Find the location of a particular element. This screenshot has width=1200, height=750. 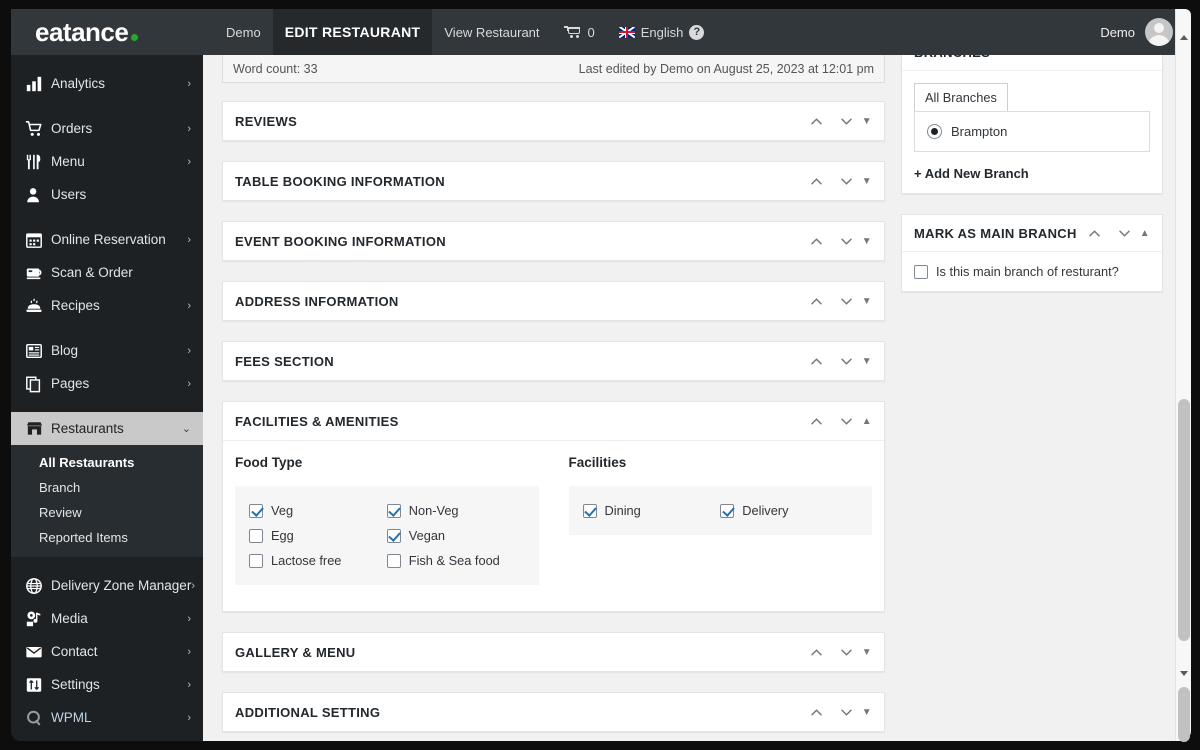

panel-header: ADDITIONAL SETTING ▼ is located at coordinates (553, 712).